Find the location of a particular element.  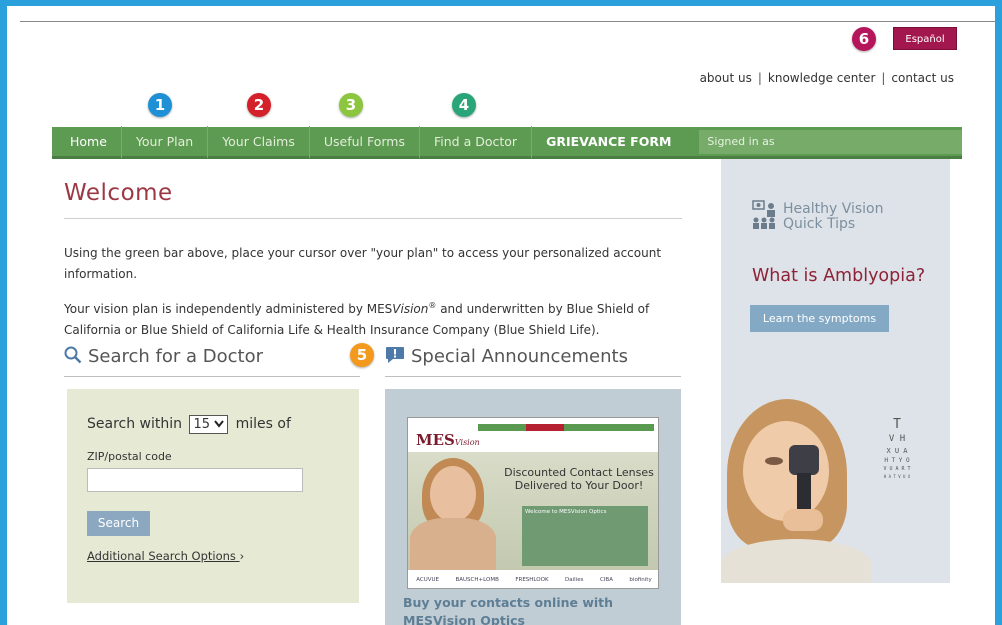

top-divider is located at coordinates (507, 21).